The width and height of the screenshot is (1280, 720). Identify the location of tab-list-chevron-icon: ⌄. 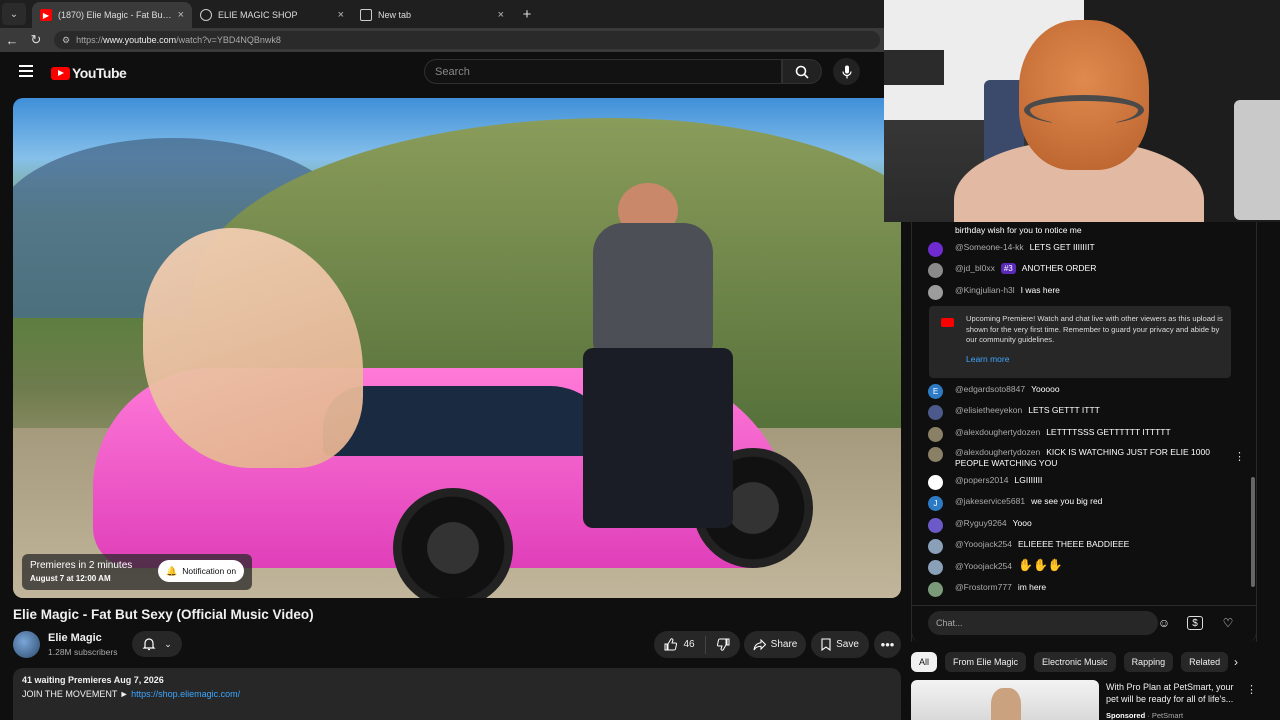
(14, 14).